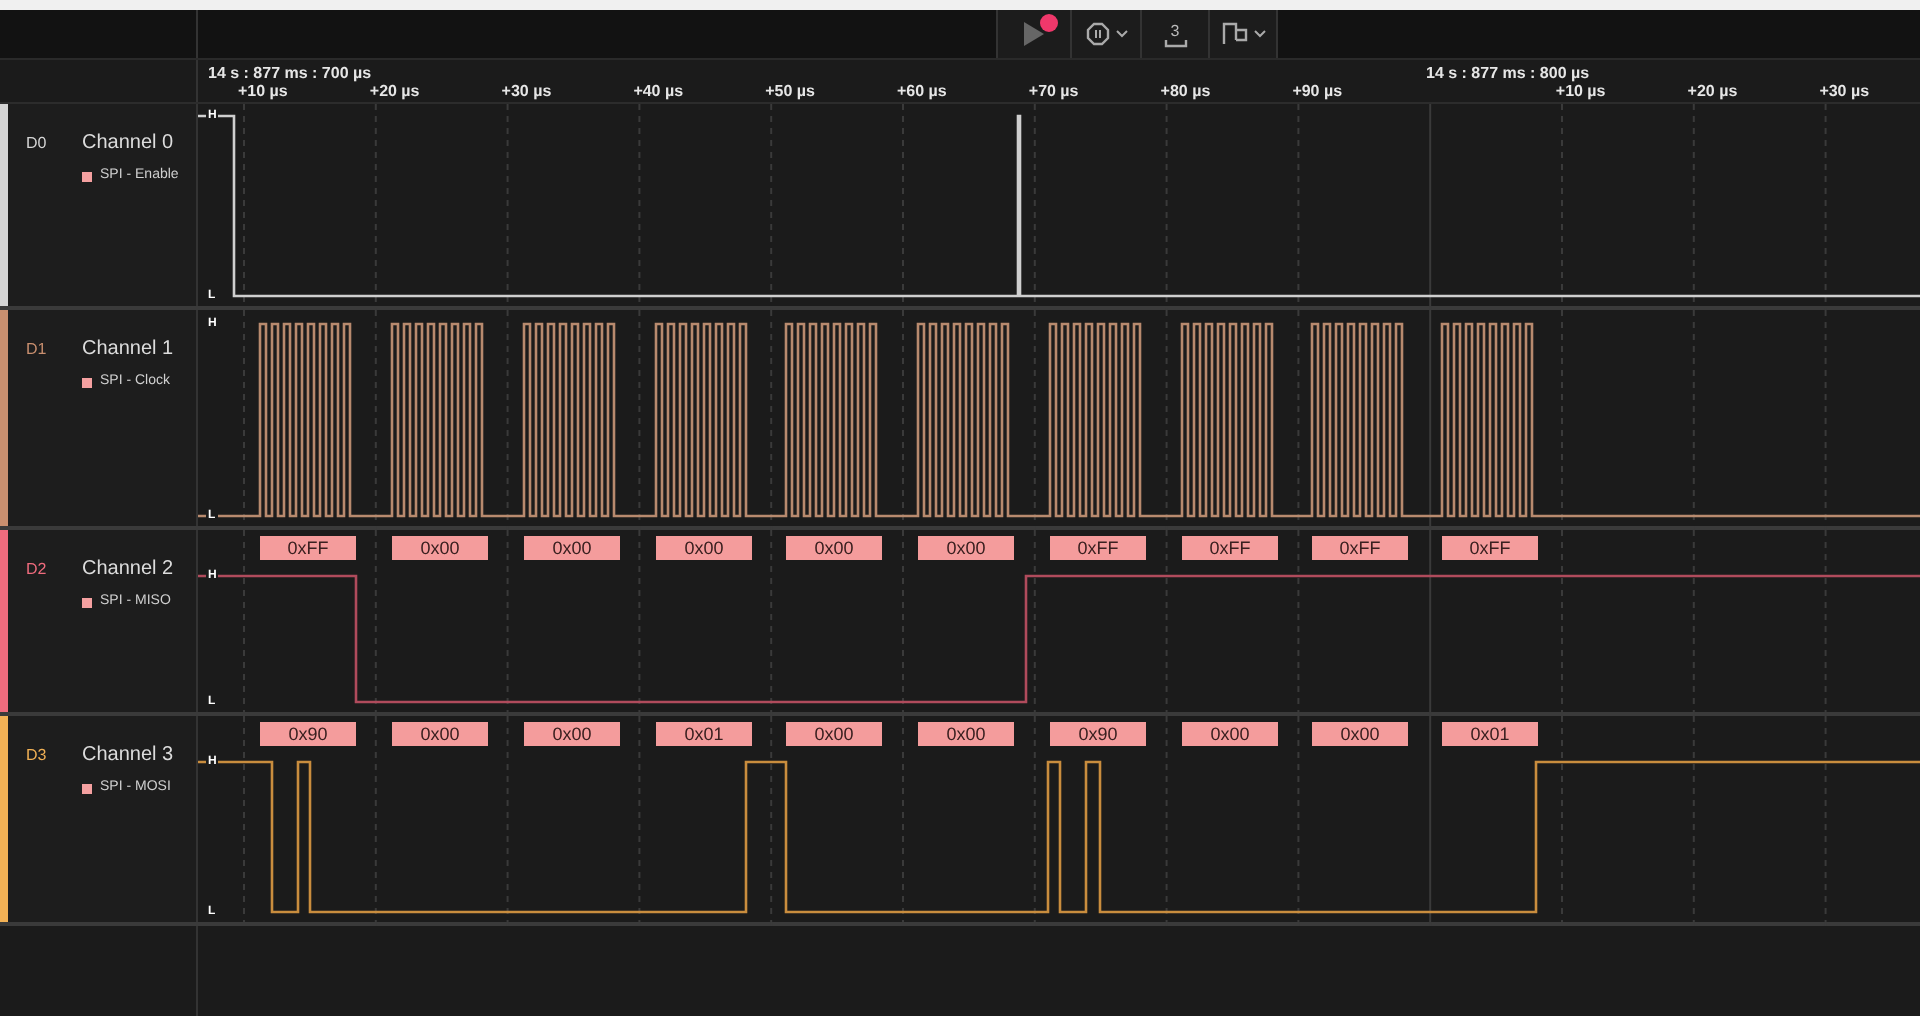 This screenshot has height=1016, width=1920. I want to click on trigger-dropdown-button, so click(1107, 34).